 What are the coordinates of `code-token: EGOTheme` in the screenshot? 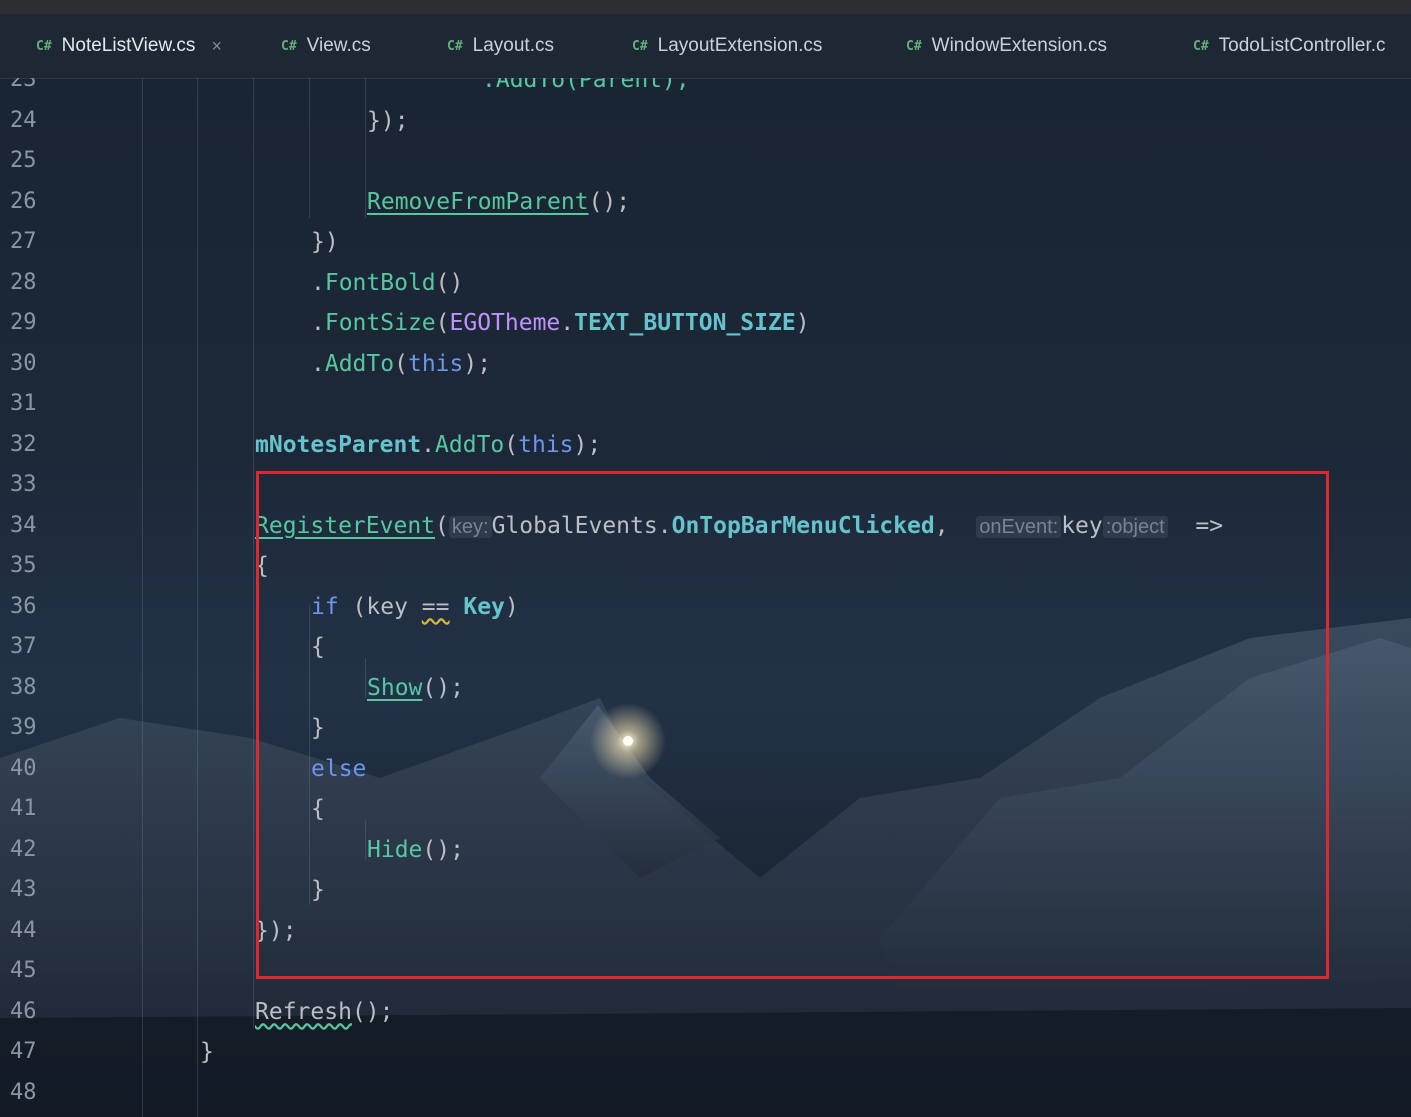 It's located at (505, 323).